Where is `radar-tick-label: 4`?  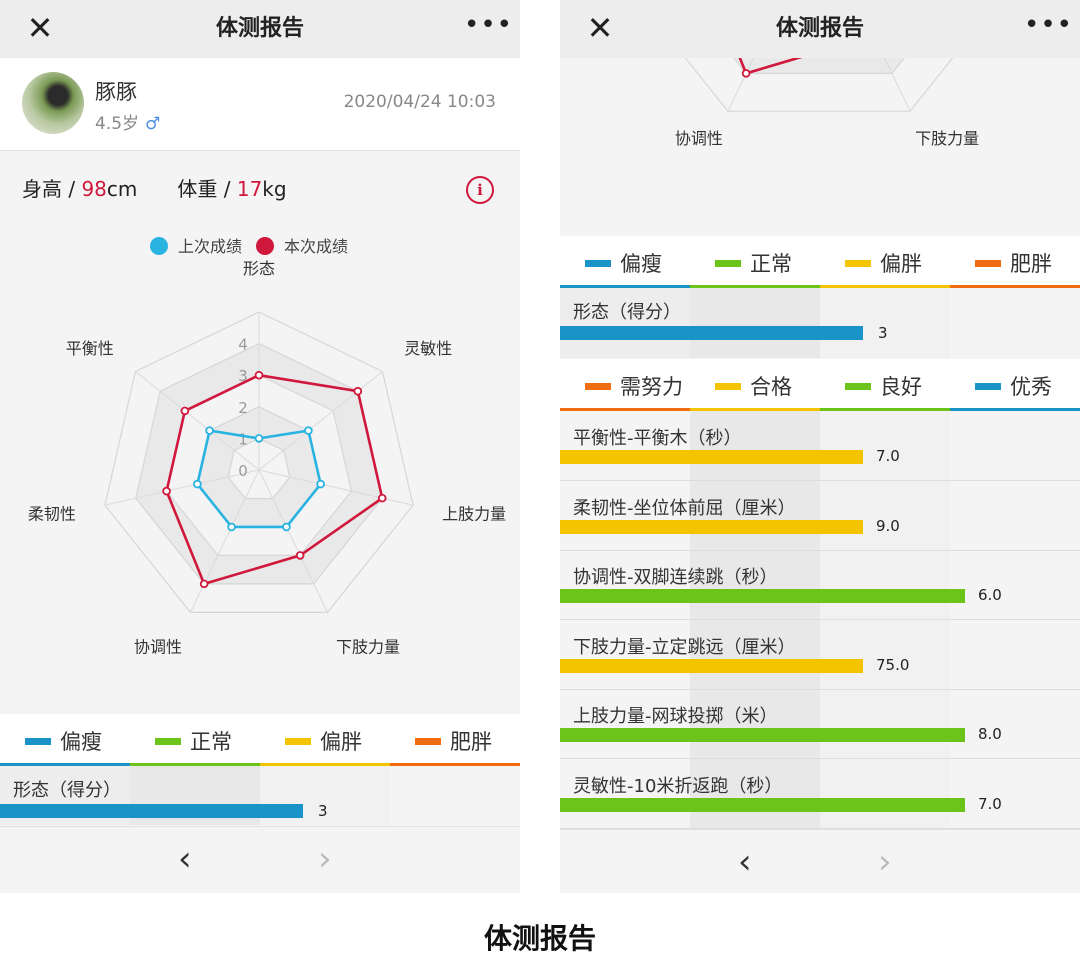
radar-tick-label: 4 is located at coordinates (243, 345).